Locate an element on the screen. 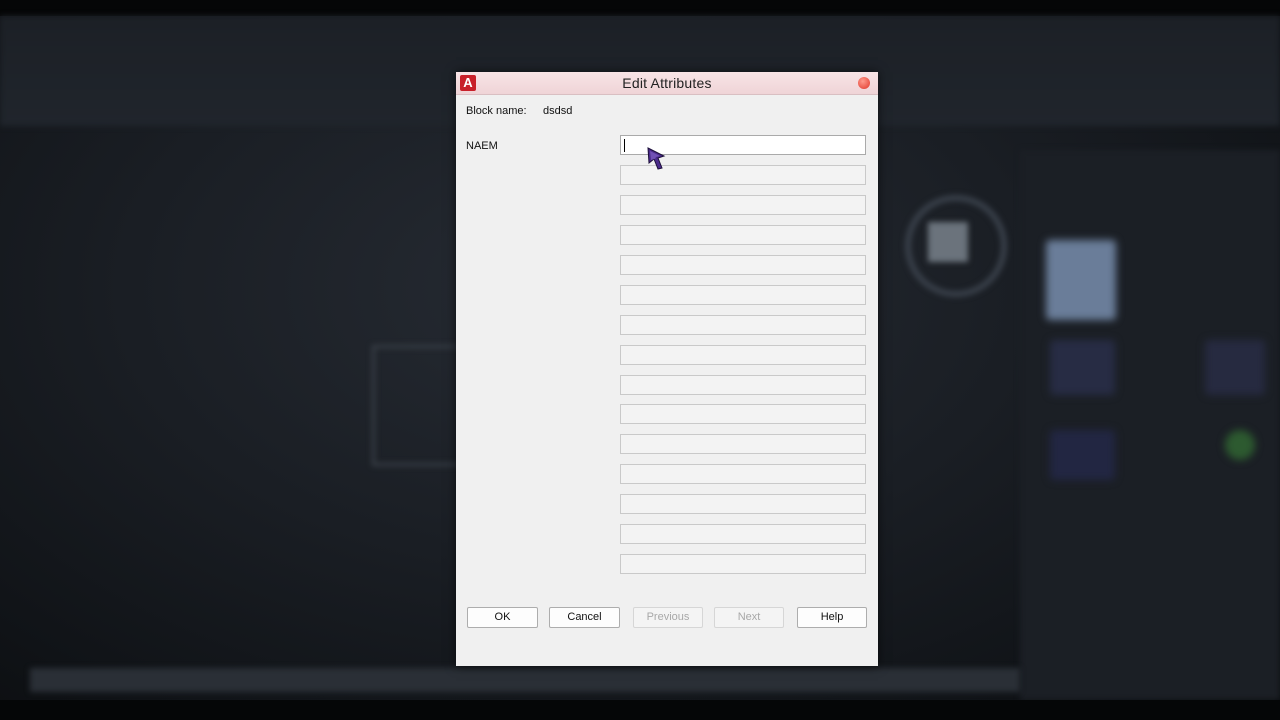  text-caret is located at coordinates (624, 145).